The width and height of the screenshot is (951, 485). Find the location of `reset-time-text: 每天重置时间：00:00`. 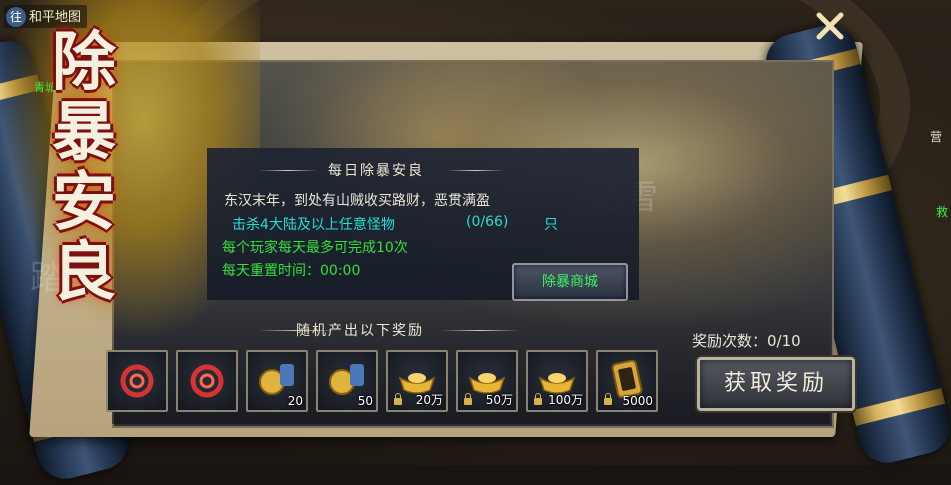

reset-time-text: 每天重置时间：00:00 is located at coordinates (291, 271).